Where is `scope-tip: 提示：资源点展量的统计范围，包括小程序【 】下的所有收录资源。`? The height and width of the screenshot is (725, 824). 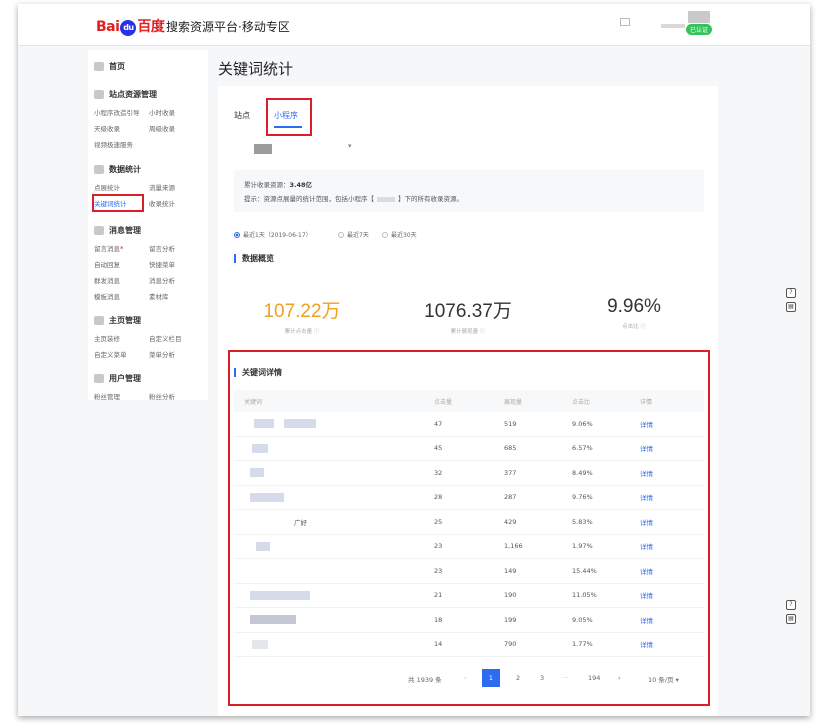
scope-tip: 提示：资源点展量的统计范围，包括小程序【 】下的所有收录资源。 is located at coordinates (353, 199).